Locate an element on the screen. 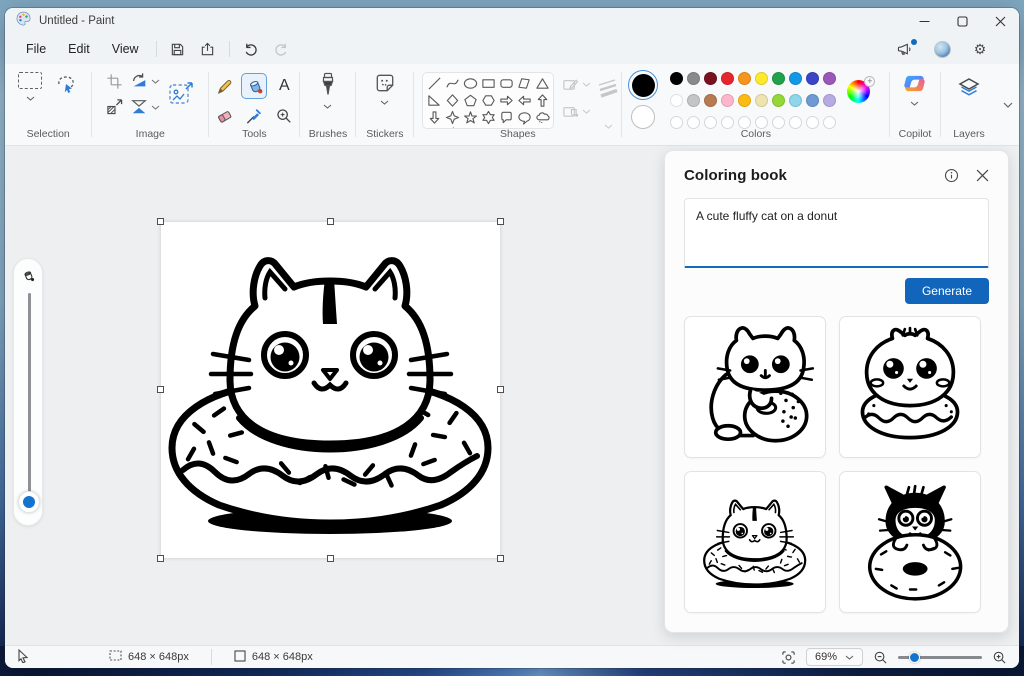 The height and width of the screenshot is (676, 1024). shape-fill-option-icon is located at coordinates (570, 111).